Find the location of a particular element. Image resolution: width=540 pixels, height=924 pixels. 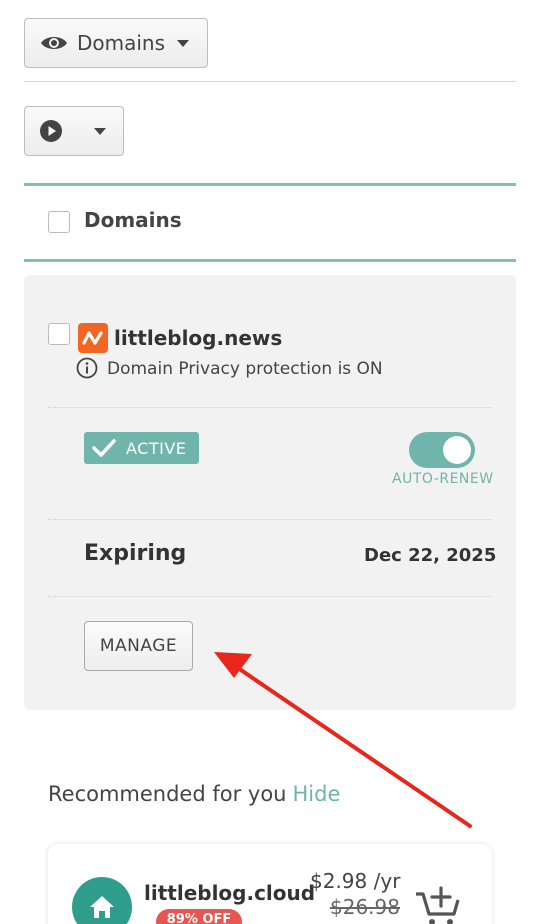

recommended-price: $2.98 /yr is located at coordinates (355, 881).